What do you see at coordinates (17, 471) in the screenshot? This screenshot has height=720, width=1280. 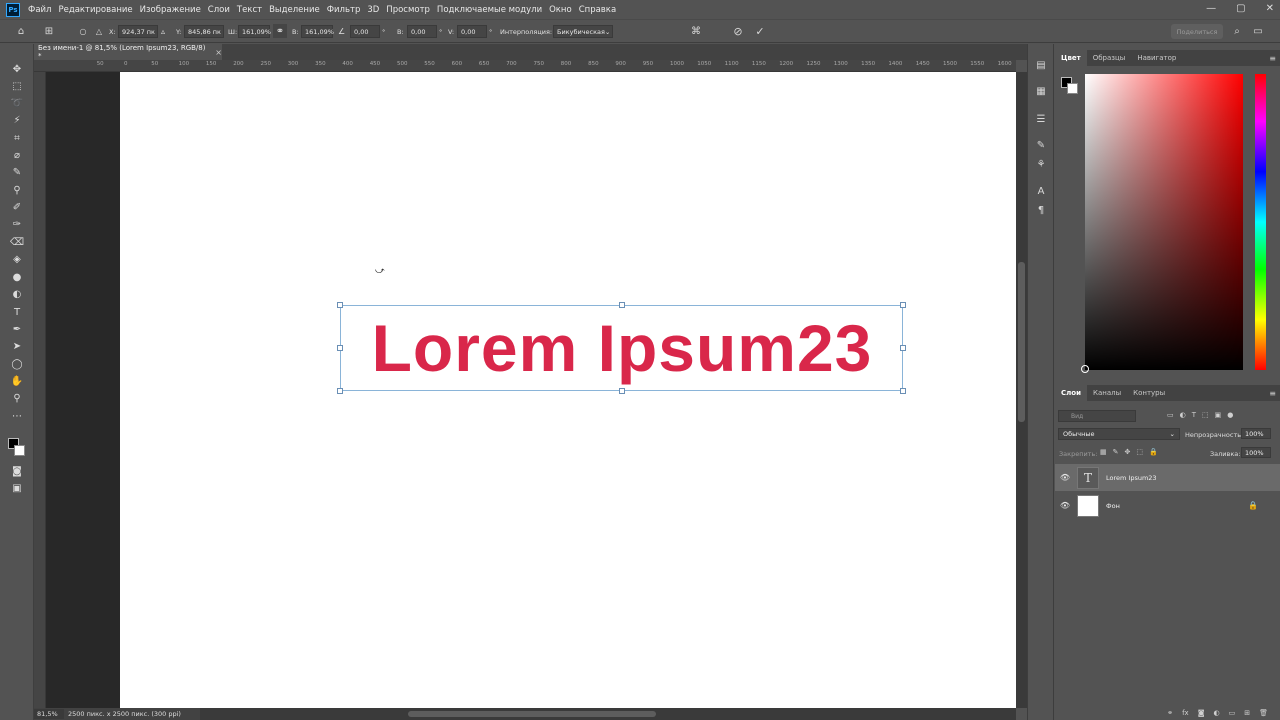 I see `quick-mask-icon: ◙` at bounding box center [17, 471].